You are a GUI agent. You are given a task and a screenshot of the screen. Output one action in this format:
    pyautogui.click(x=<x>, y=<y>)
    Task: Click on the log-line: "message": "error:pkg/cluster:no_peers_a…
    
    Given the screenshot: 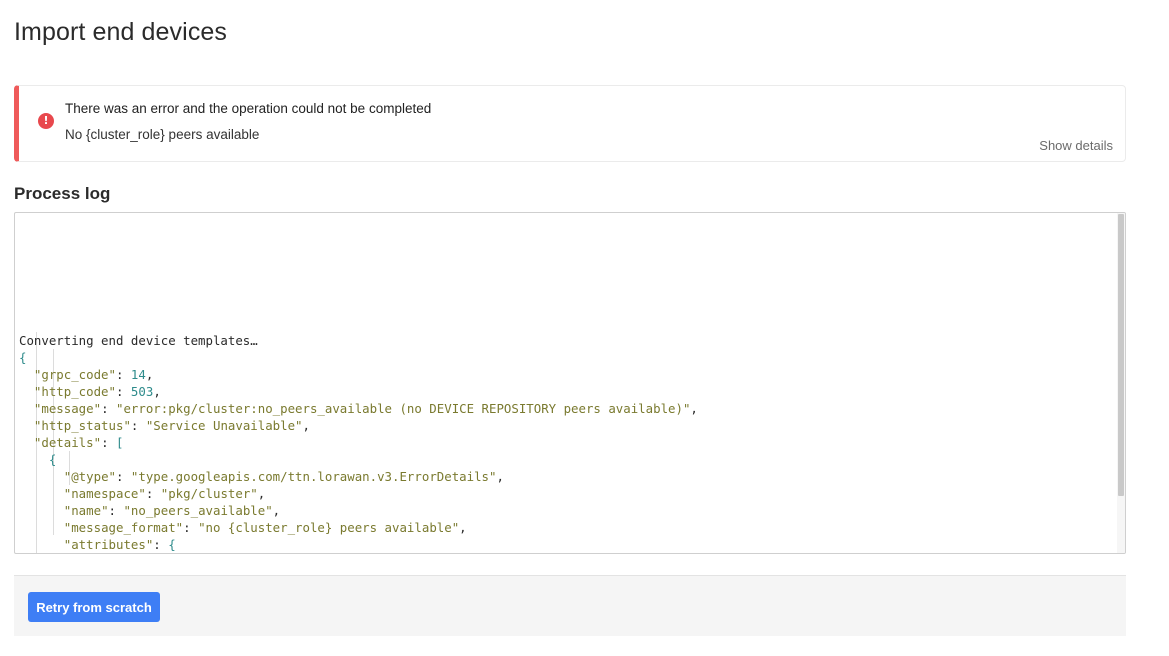 What is the action you would take?
    pyautogui.click(x=365, y=408)
    